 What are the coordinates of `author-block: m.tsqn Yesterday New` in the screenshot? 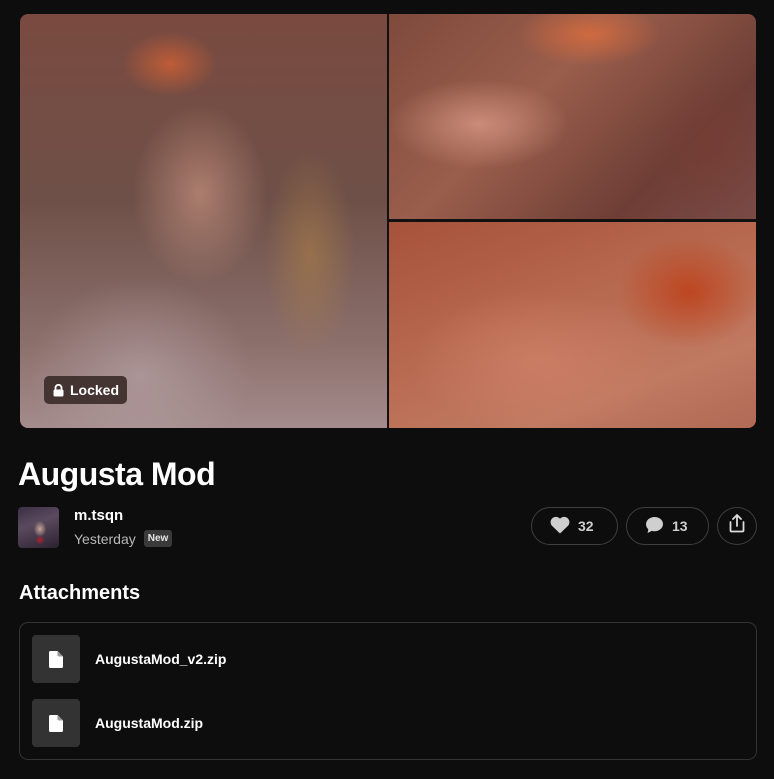 It's located at (95, 527).